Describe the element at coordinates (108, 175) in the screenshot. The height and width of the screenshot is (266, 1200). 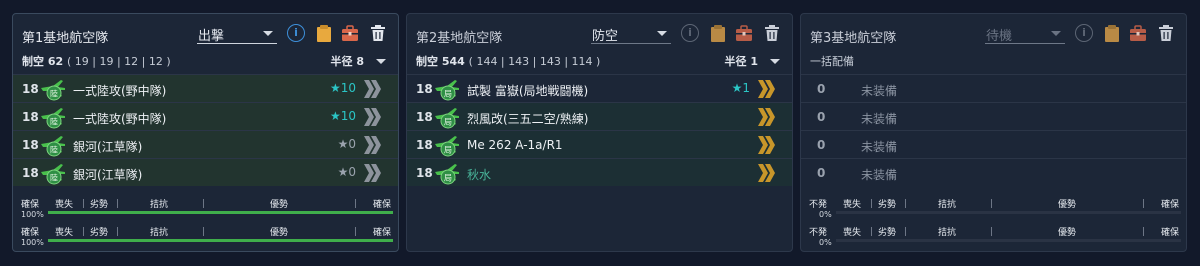
I see `equipment-name: 銀河(江草隊)` at that location.